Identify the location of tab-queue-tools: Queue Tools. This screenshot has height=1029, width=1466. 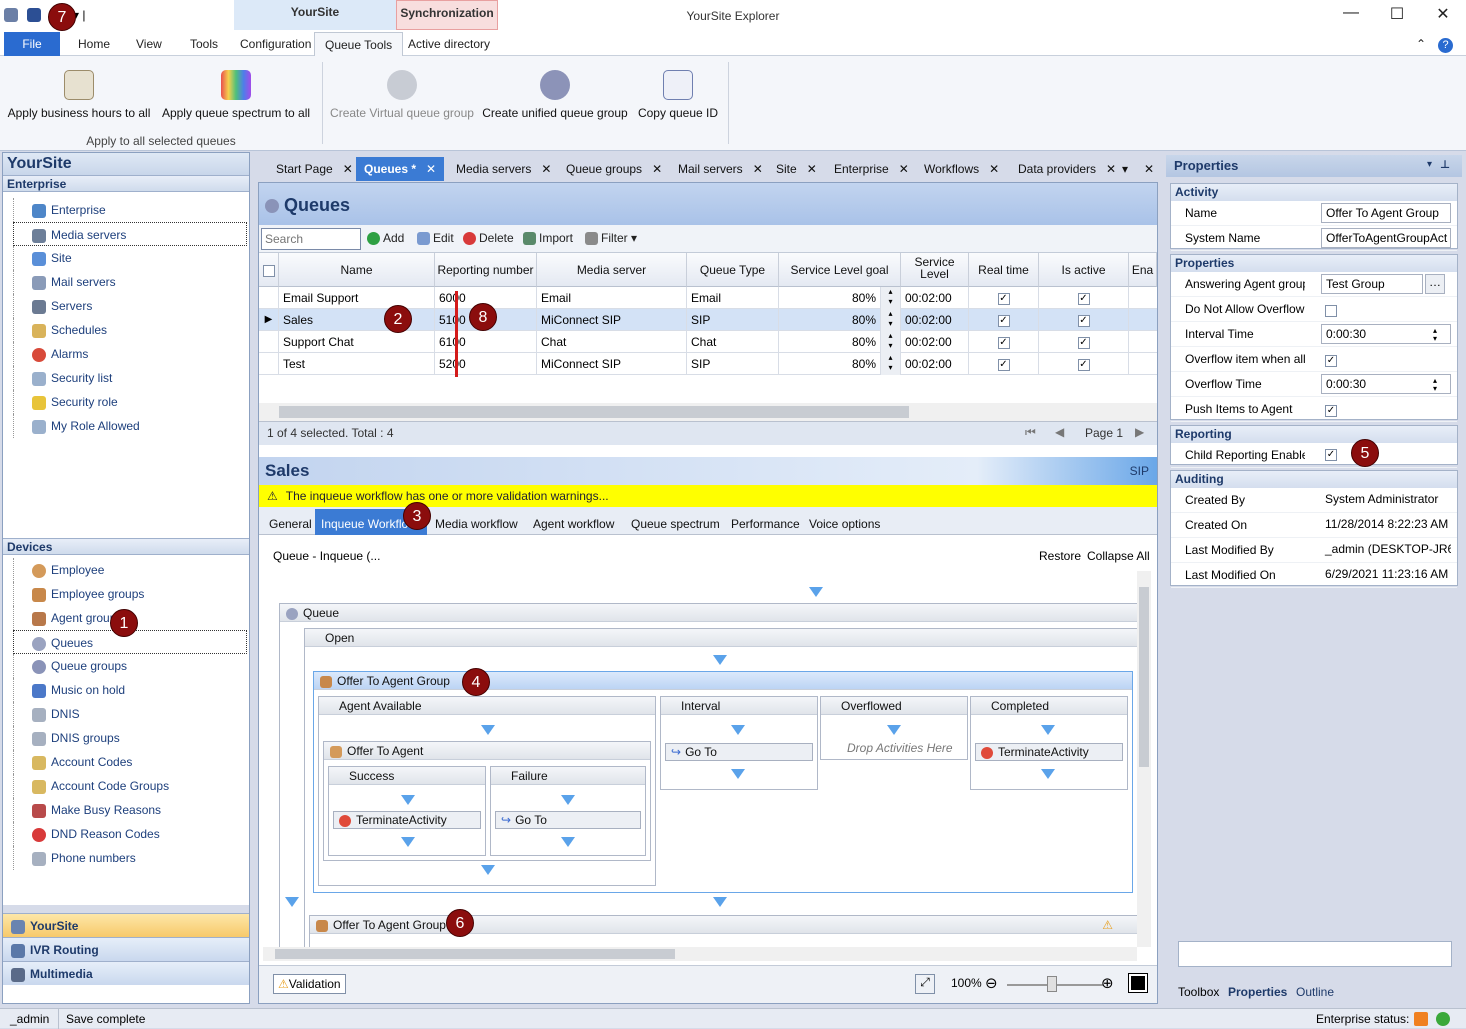
(359, 44).